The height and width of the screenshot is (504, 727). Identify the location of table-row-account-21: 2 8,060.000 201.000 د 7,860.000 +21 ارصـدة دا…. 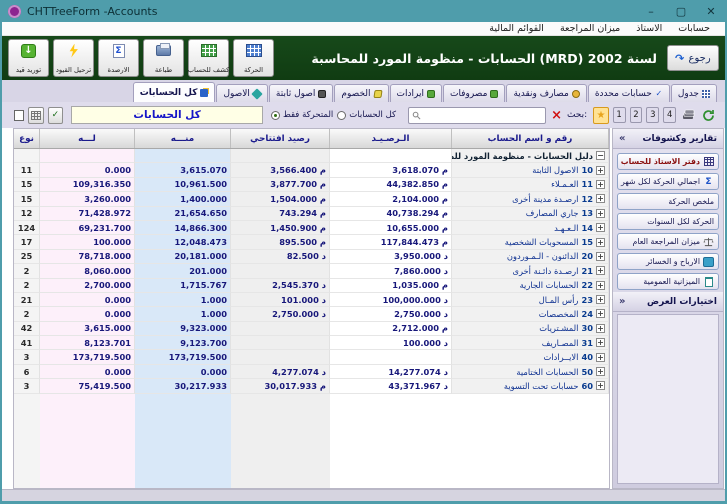
(311, 271).